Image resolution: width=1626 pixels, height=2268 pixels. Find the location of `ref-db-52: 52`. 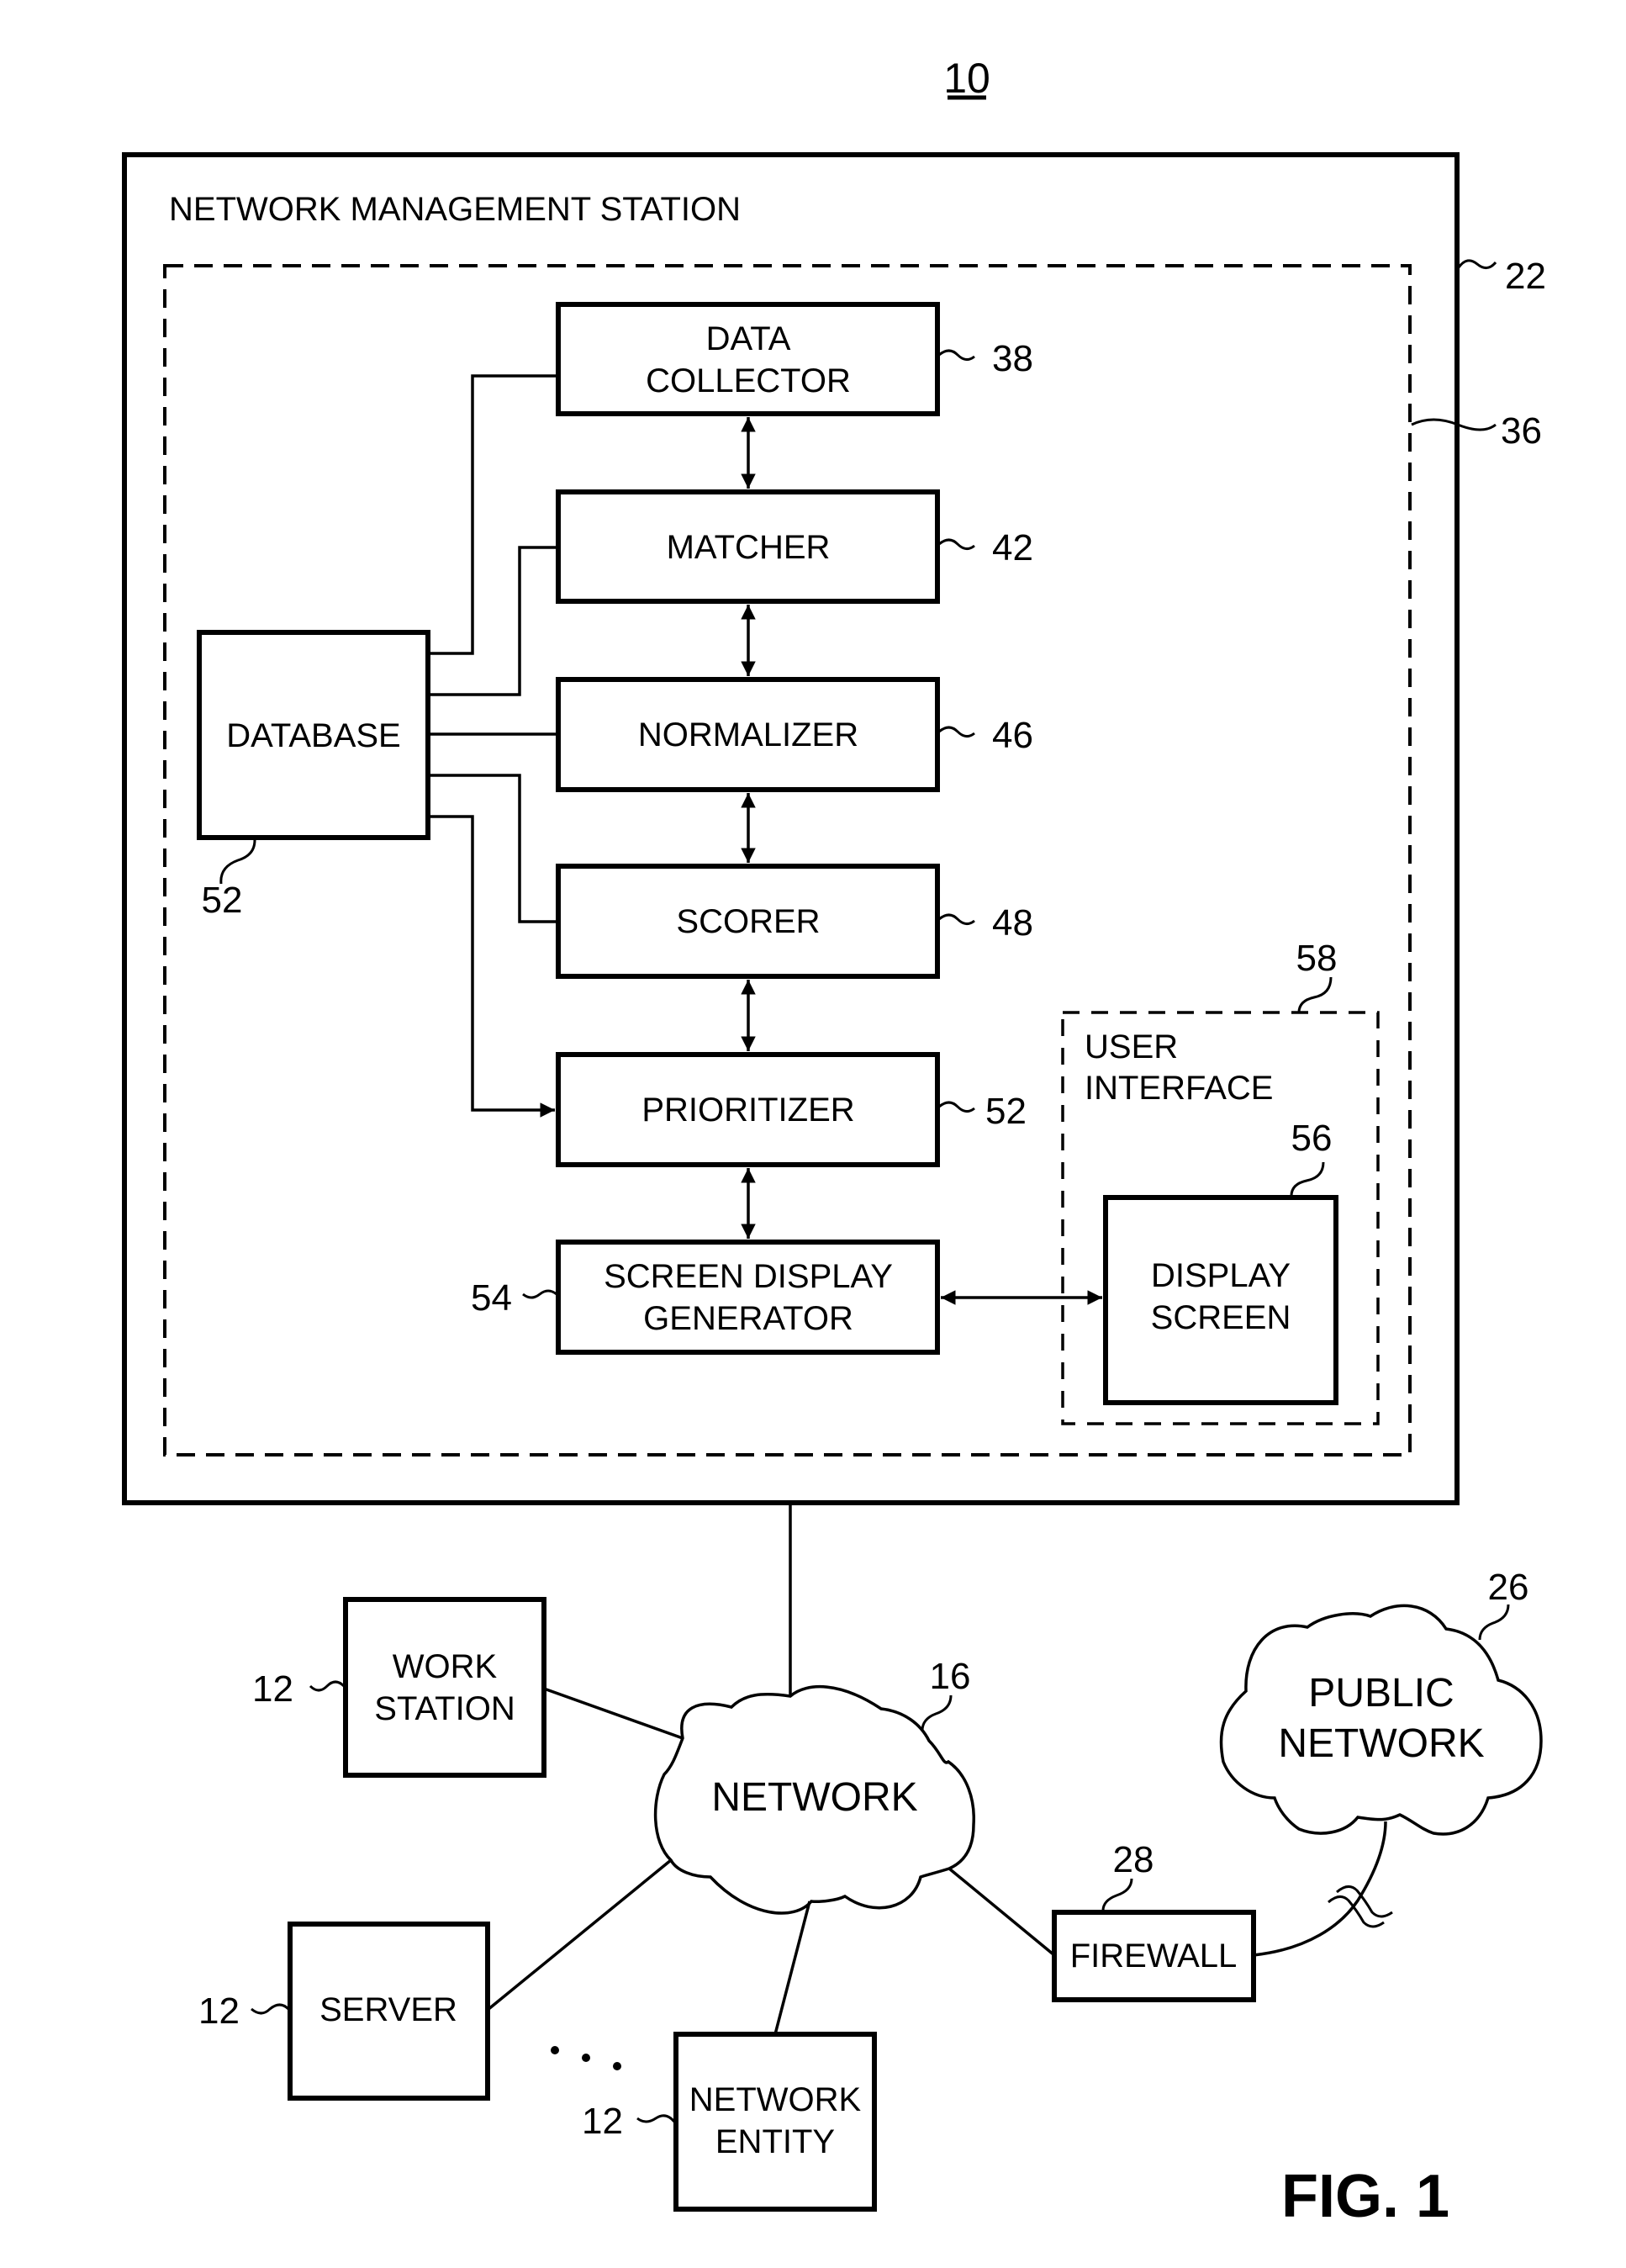

ref-db-52: 52 is located at coordinates (223, 900).